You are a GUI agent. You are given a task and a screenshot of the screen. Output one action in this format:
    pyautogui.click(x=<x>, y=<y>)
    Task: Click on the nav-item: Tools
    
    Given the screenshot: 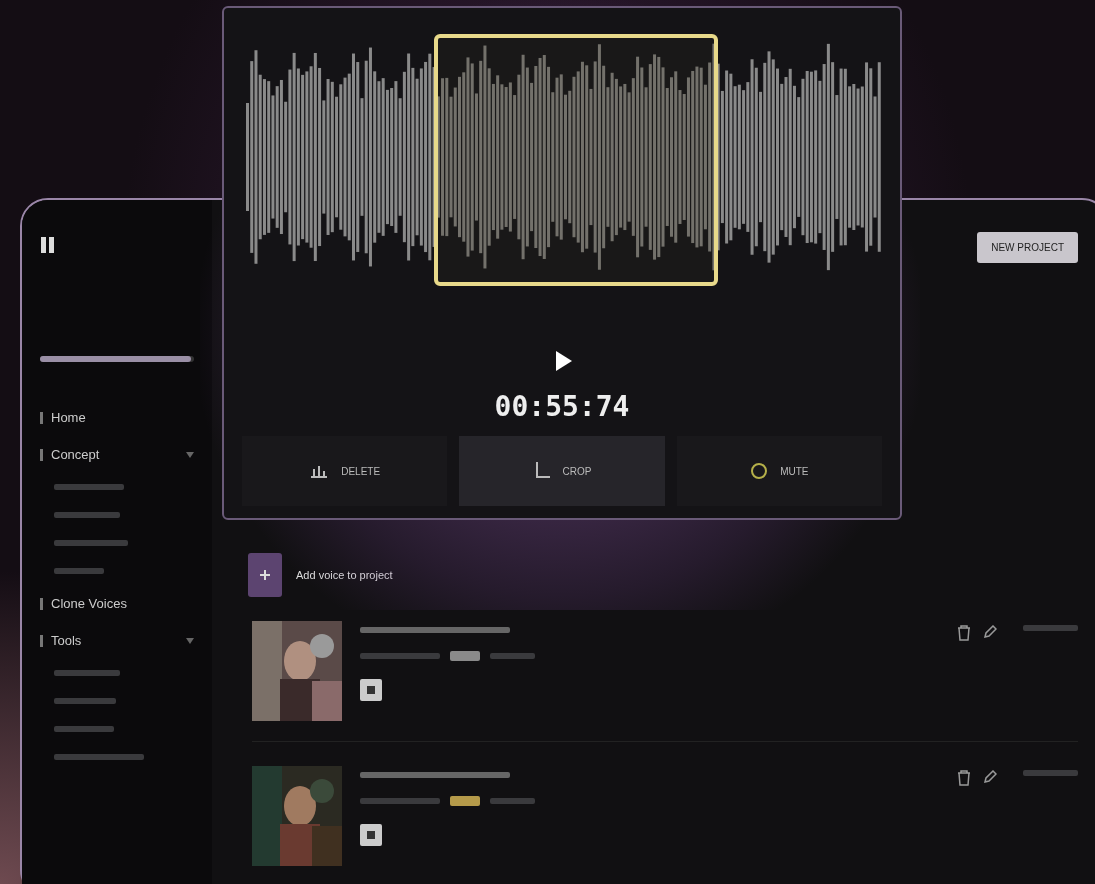 What is the action you would take?
    pyautogui.click(x=117, y=640)
    